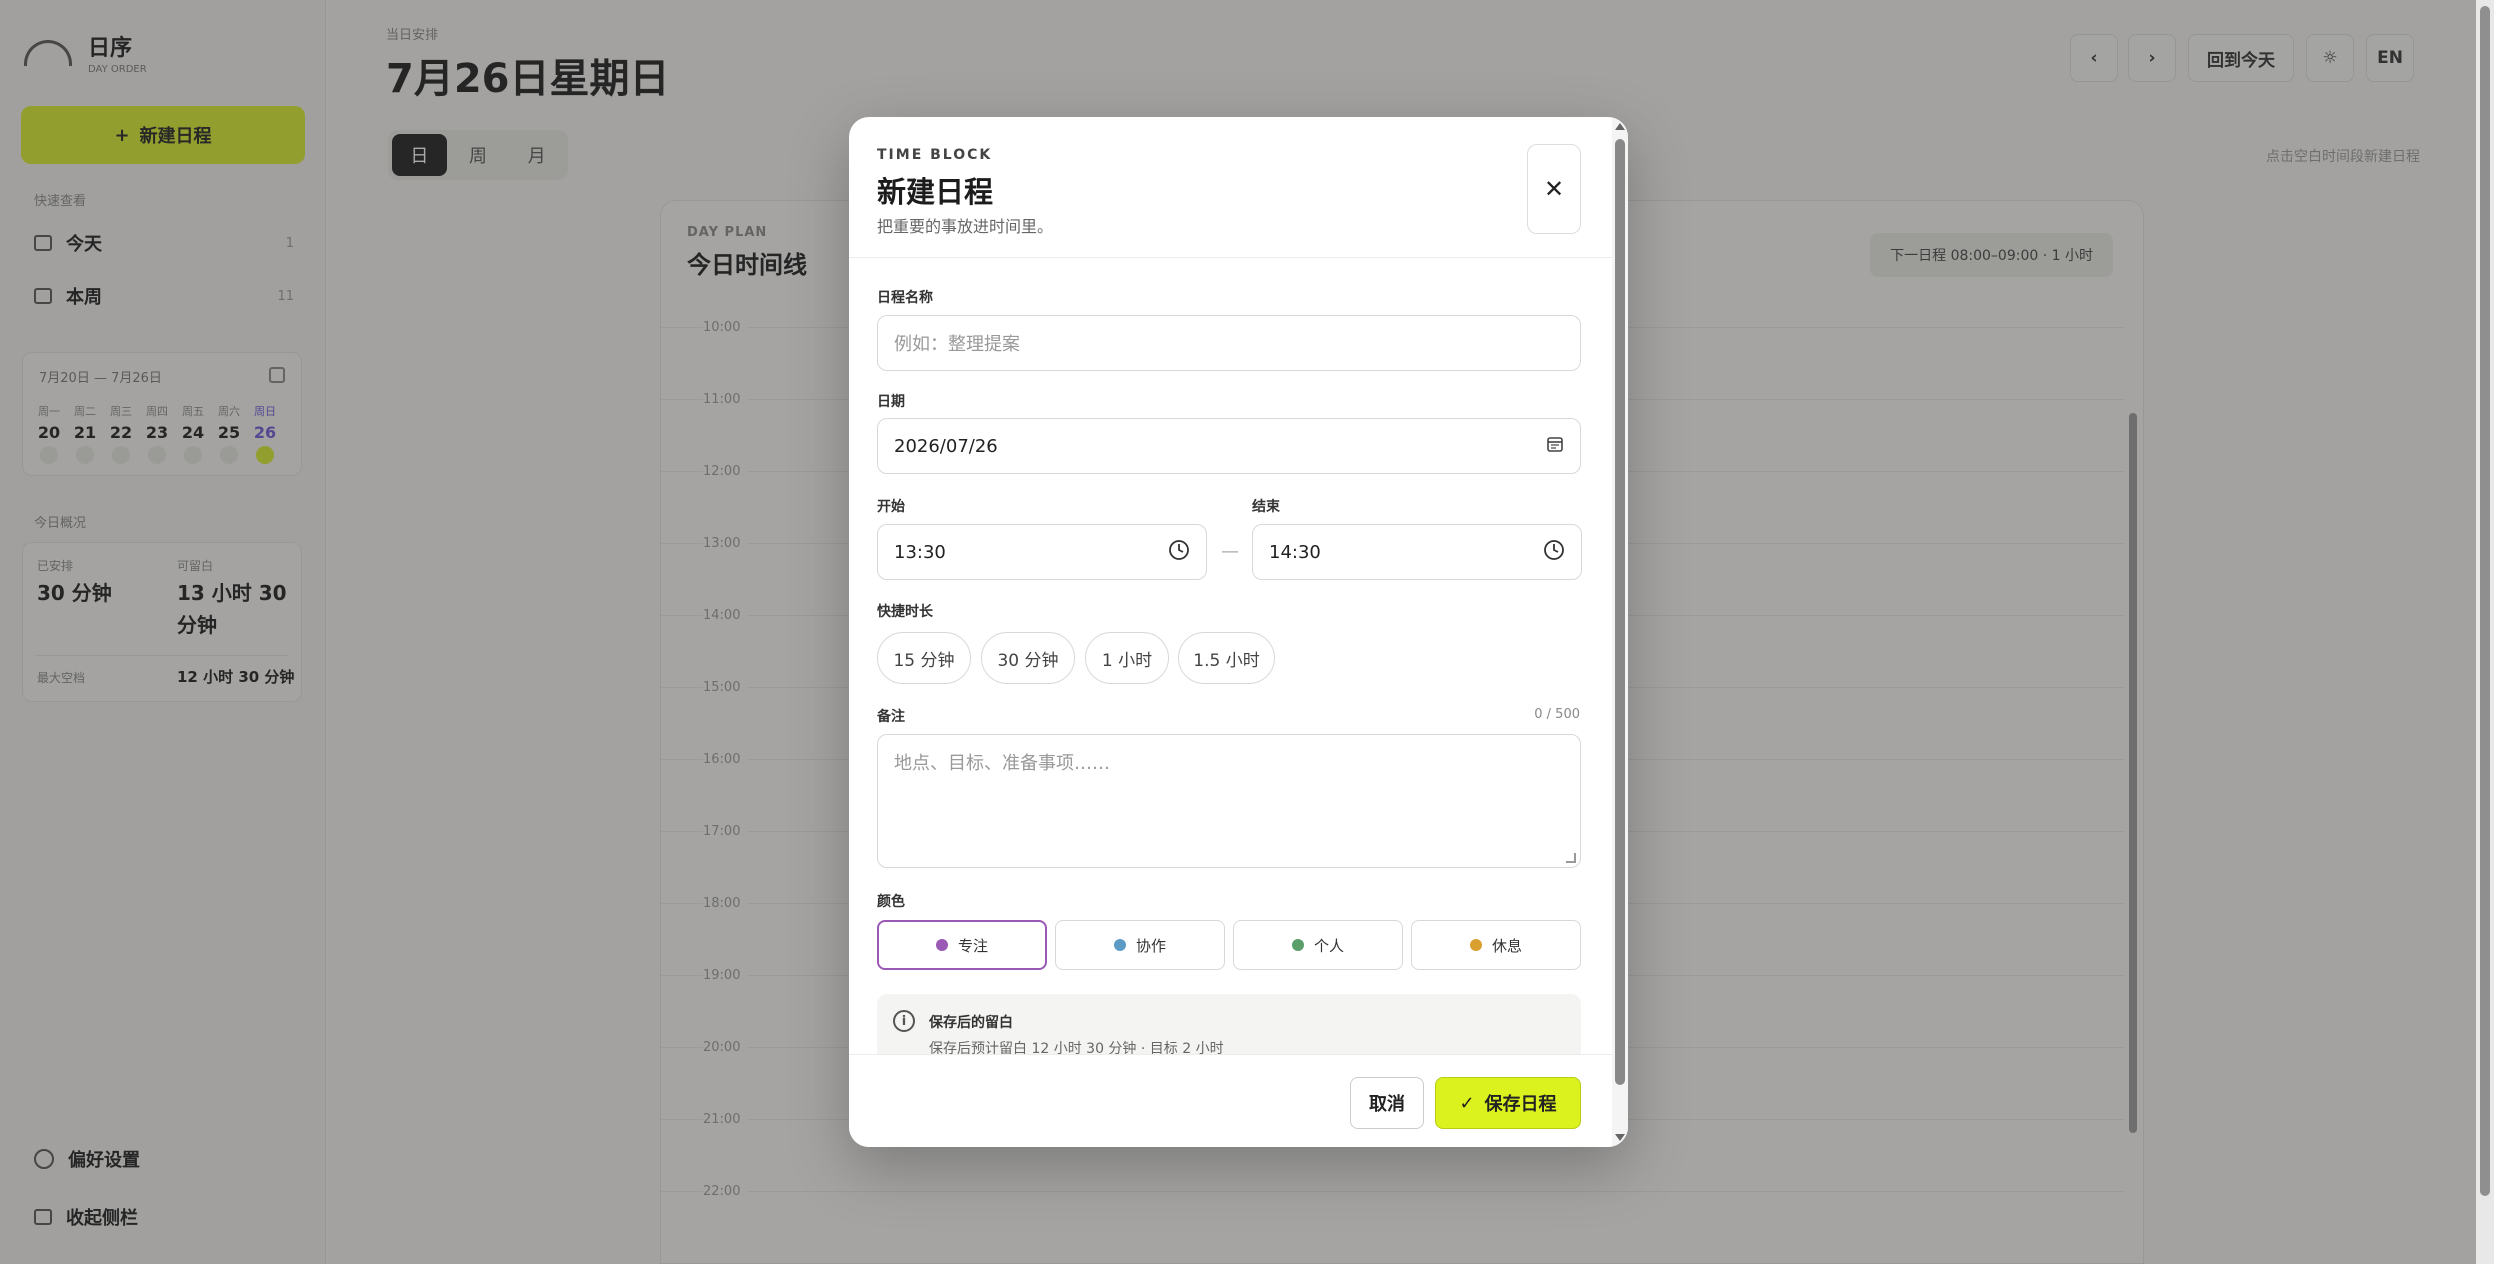  What do you see at coordinates (1230, 257) in the screenshot?
I see `divider` at bounding box center [1230, 257].